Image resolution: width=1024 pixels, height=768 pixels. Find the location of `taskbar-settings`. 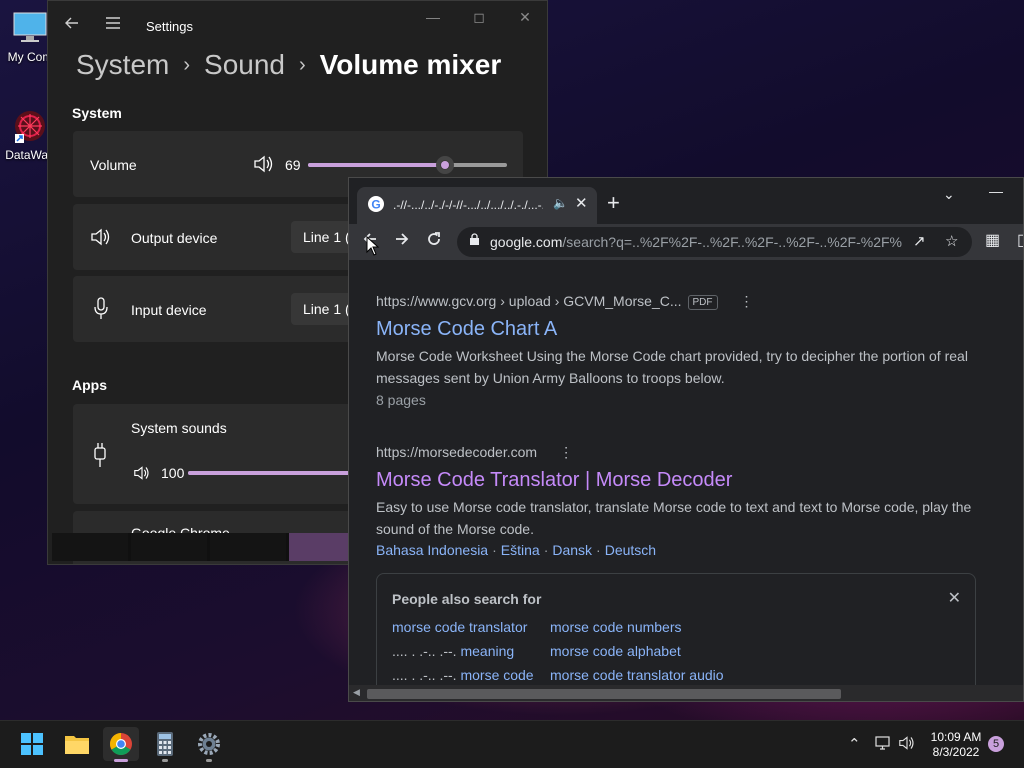

taskbar-settings is located at coordinates (209, 744).